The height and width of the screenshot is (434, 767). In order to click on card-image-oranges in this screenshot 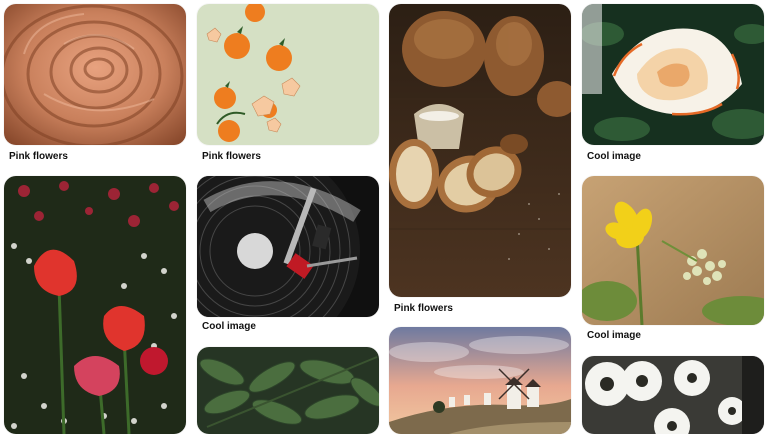, I will do `click(288, 74)`.